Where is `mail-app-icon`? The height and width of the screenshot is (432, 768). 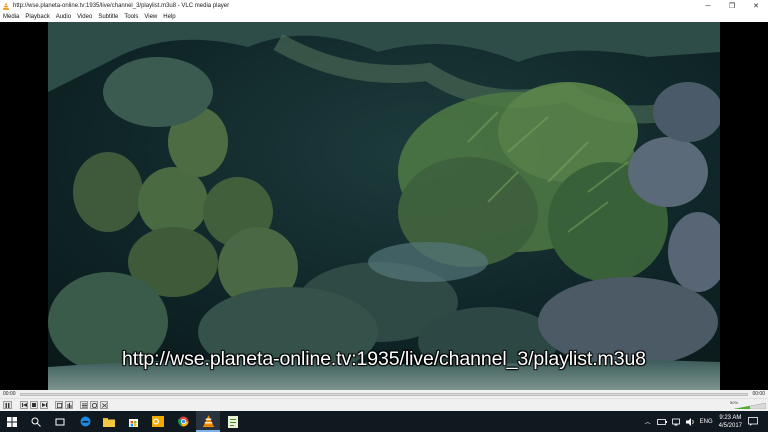
mail-app-icon is located at coordinates (158, 421).